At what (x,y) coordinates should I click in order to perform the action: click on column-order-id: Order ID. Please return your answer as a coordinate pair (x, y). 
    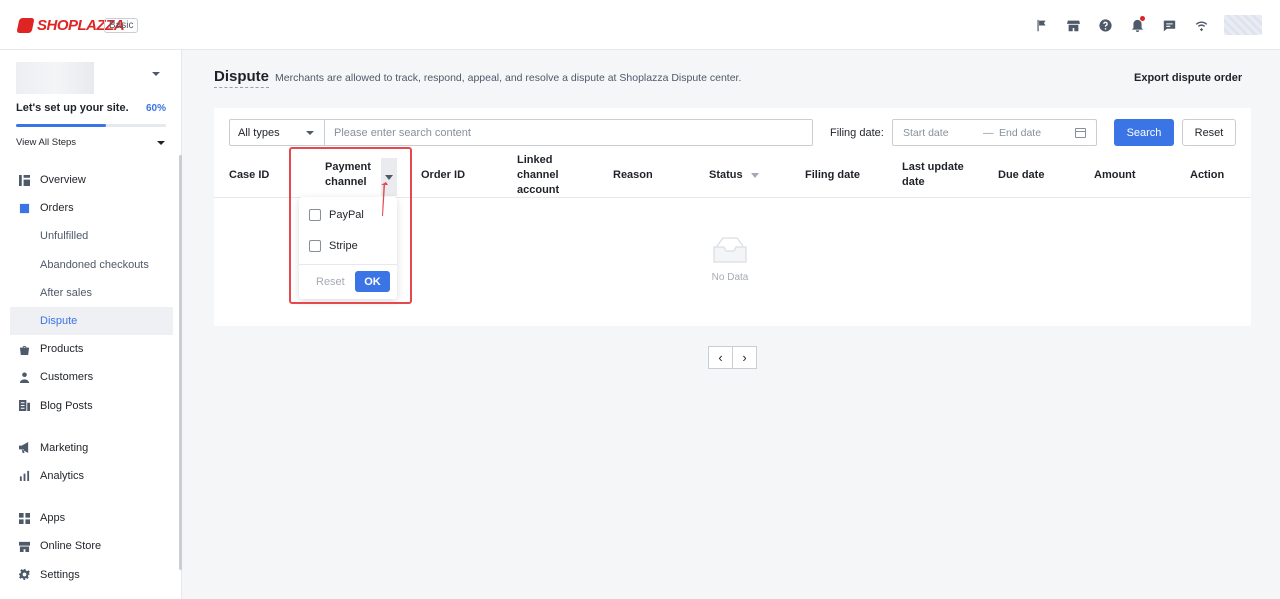
    Looking at the image, I should click on (443, 174).